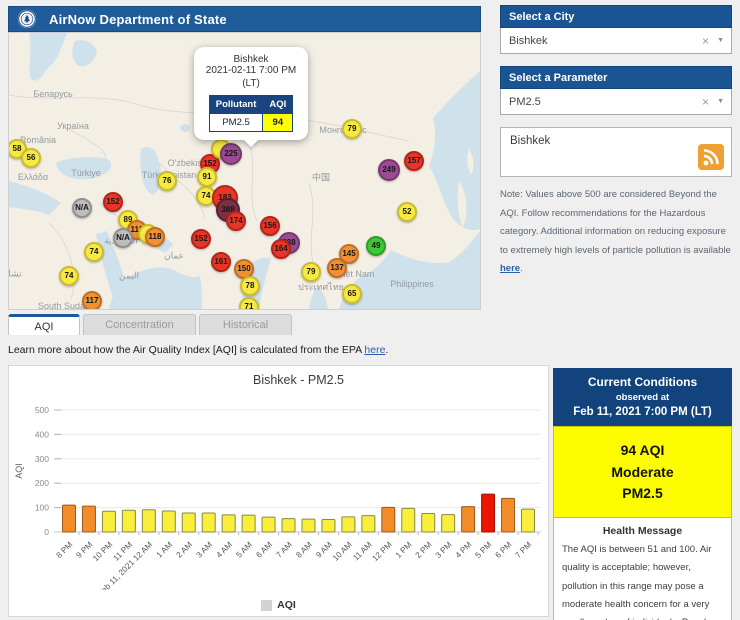 The image size is (740, 620). I want to click on conditions-datetime: Feb 11, 2021 7:00 PM (LT), so click(642, 412).